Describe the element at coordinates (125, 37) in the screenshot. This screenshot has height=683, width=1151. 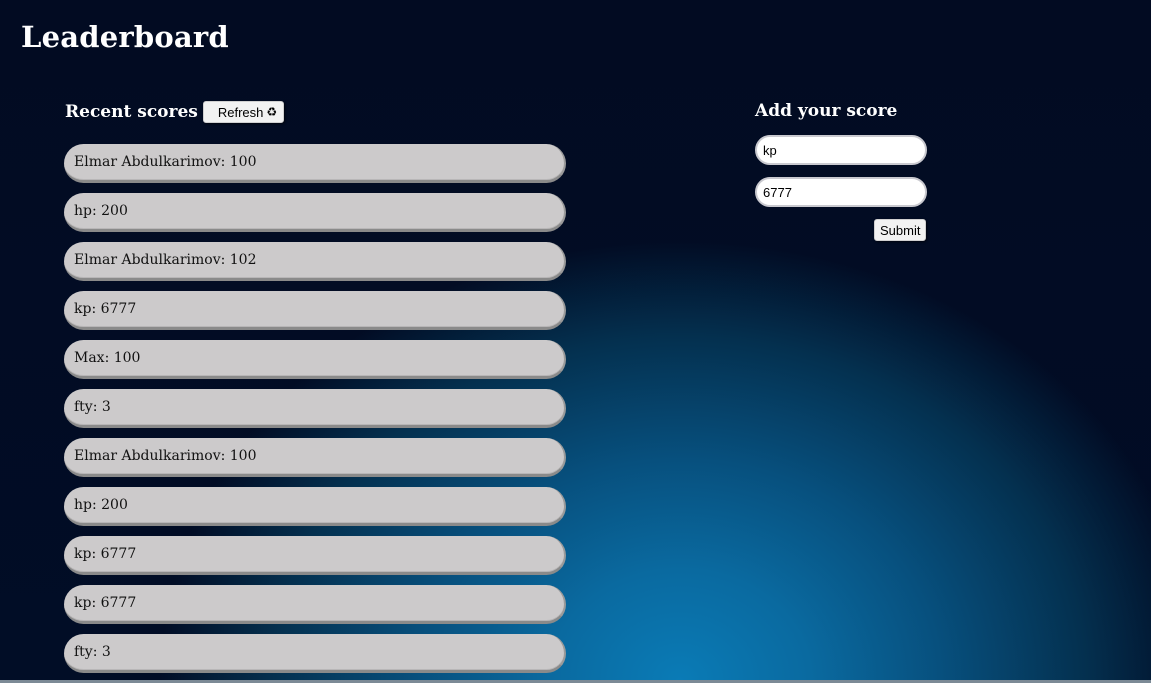
I see `page-title: Leaderboard` at that location.